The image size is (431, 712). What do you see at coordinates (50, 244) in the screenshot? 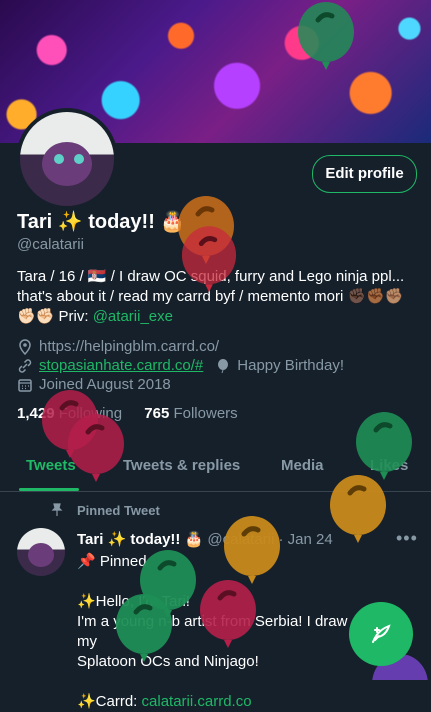
I see `profile-handle: @calatarii` at bounding box center [50, 244].